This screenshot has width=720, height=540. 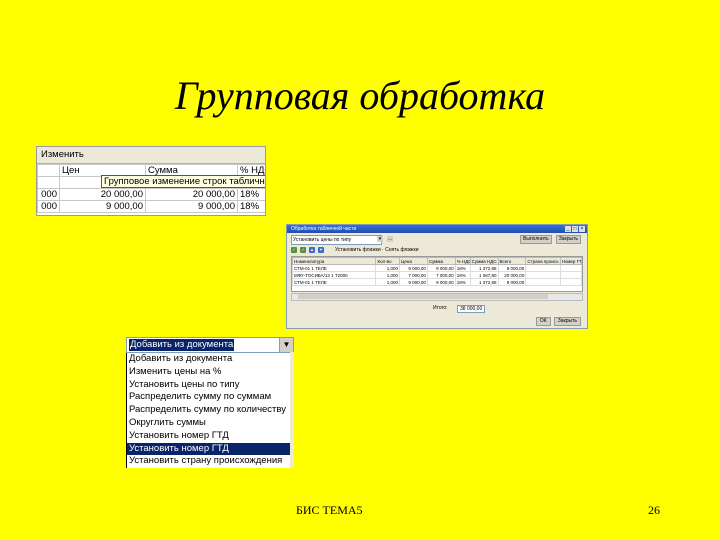 What do you see at coordinates (377, 250) in the screenshot?
I see `toolbar-text: Установить флажки · Снять флажки` at bounding box center [377, 250].